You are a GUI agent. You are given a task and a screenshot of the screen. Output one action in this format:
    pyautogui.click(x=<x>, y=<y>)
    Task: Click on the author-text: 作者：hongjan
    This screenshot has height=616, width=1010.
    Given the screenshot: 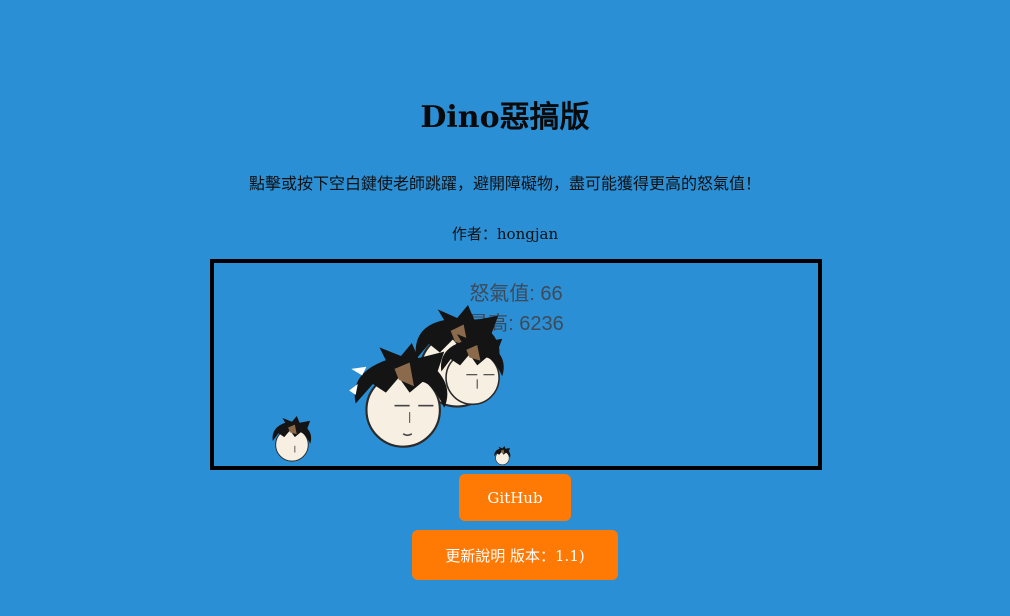 What is the action you would take?
    pyautogui.click(x=505, y=234)
    